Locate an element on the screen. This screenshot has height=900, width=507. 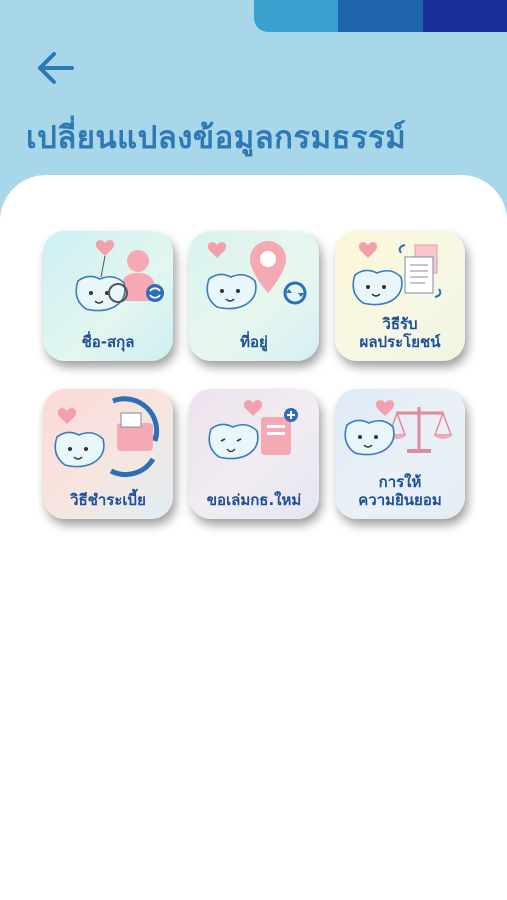
menu-tile-benefit: วิธีรับ ผลประโยชน์ is located at coordinates (400, 296).